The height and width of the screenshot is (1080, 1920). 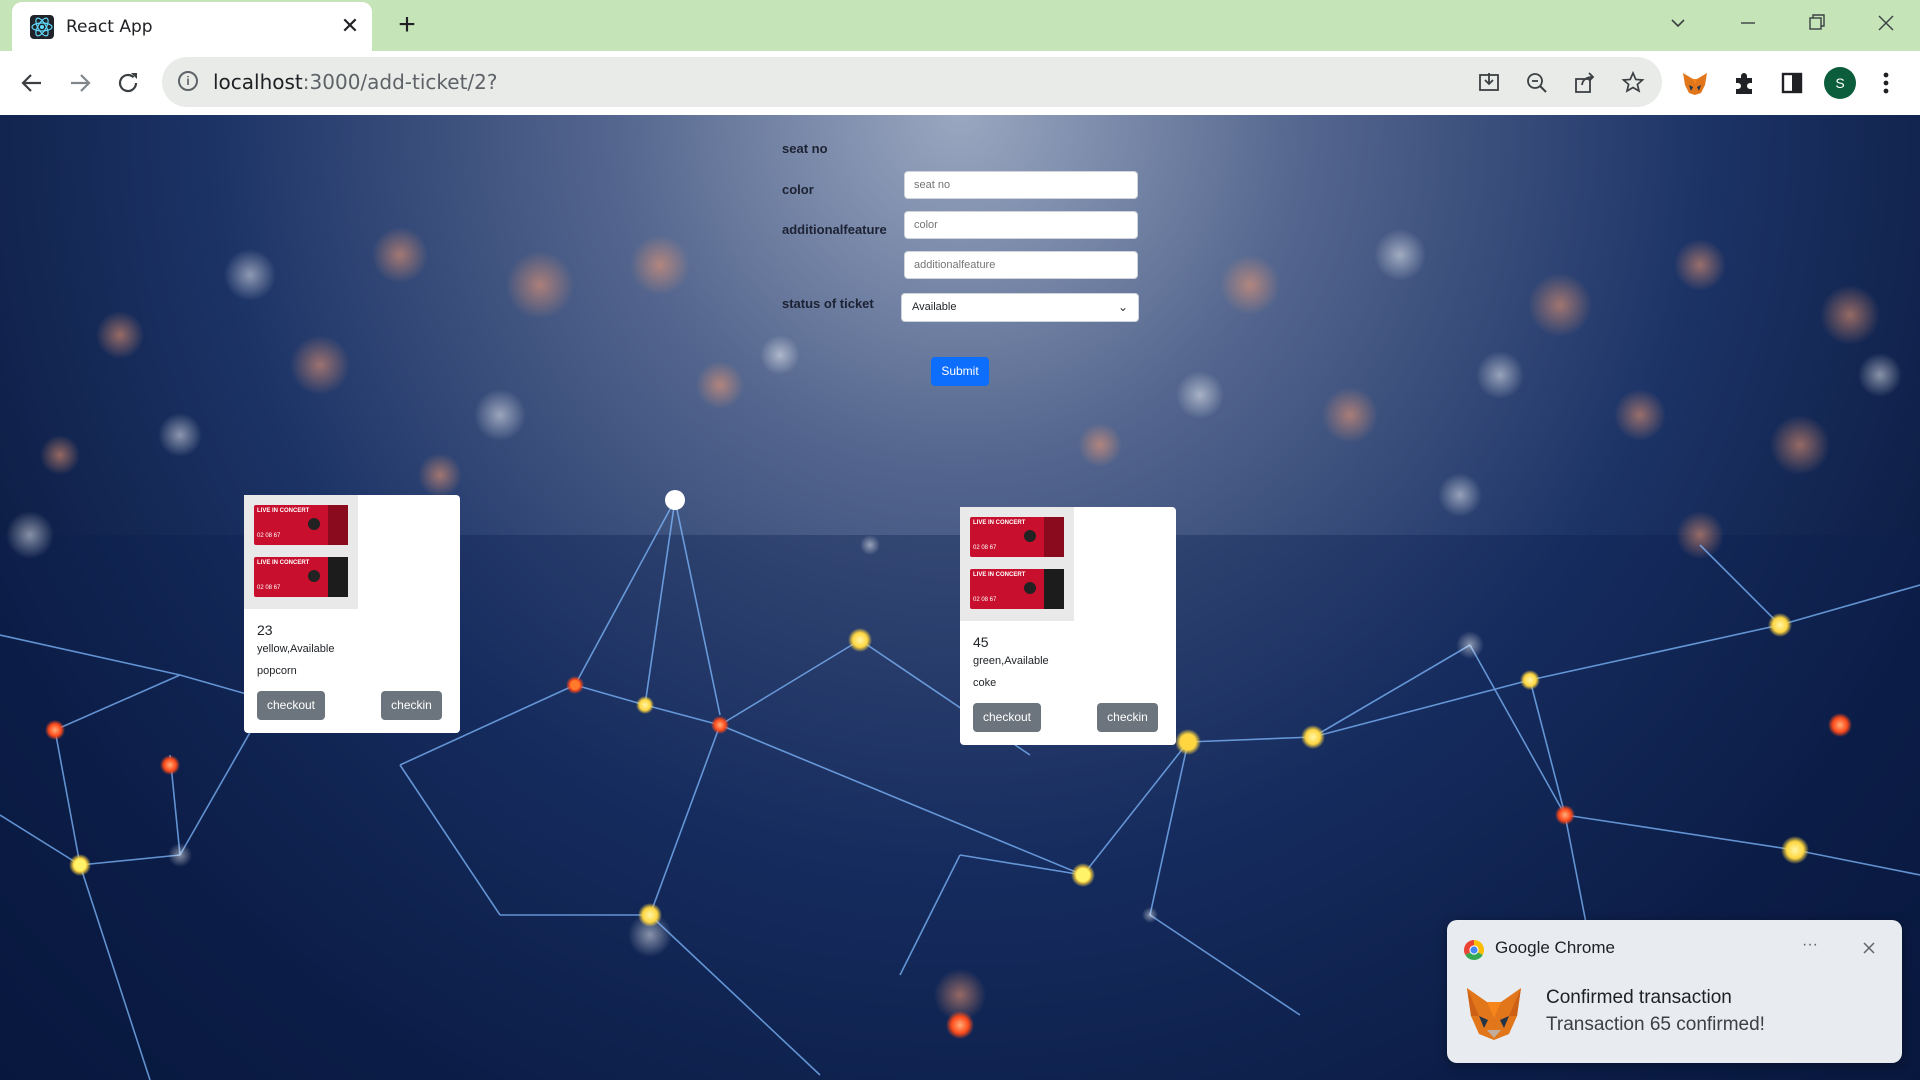 What do you see at coordinates (1639, 997) in the screenshot?
I see `notification-title: Confirmed transaction` at bounding box center [1639, 997].